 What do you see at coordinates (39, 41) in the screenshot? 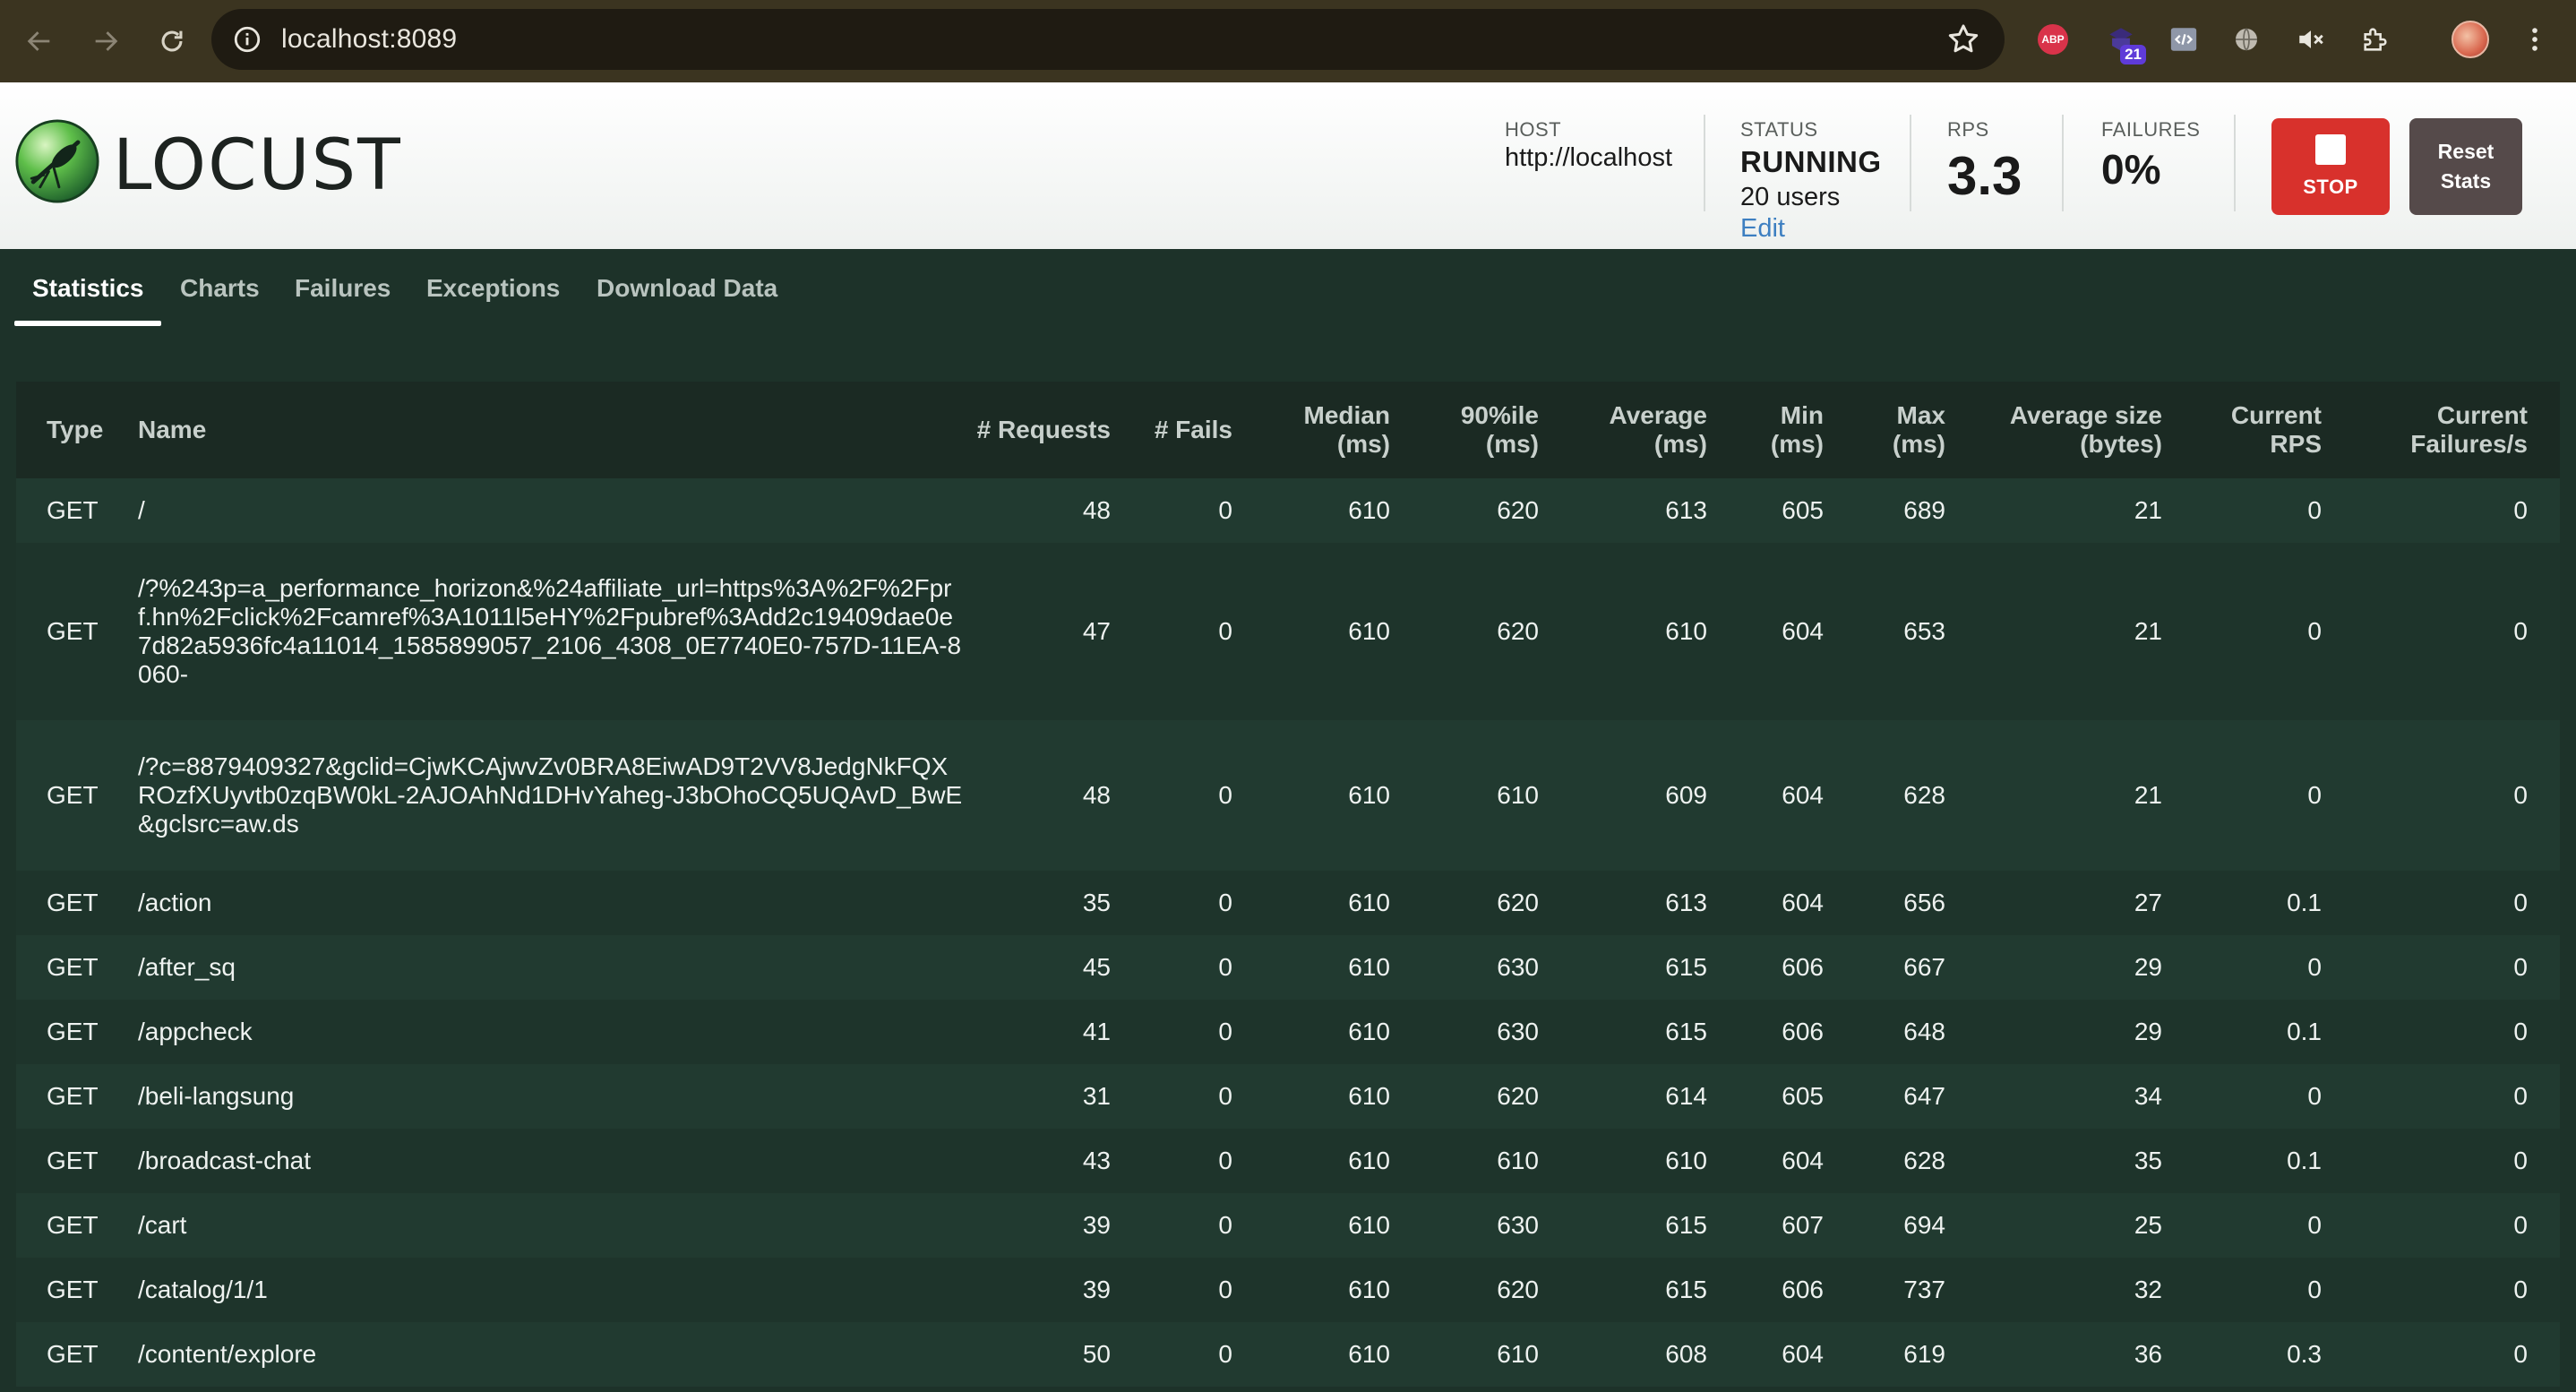
I see `back-button` at bounding box center [39, 41].